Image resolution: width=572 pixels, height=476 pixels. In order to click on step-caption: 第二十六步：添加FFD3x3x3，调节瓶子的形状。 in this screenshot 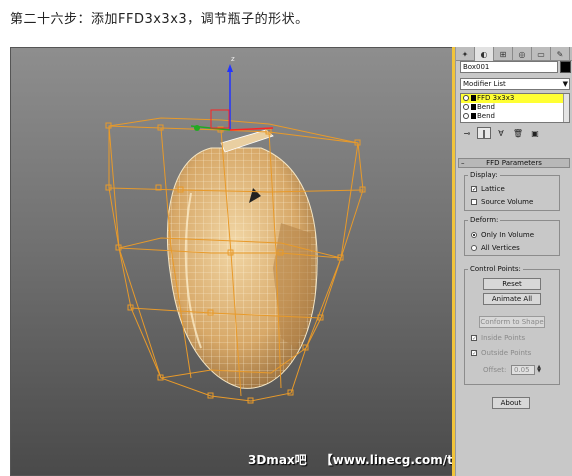, I will do `click(159, 19)`.